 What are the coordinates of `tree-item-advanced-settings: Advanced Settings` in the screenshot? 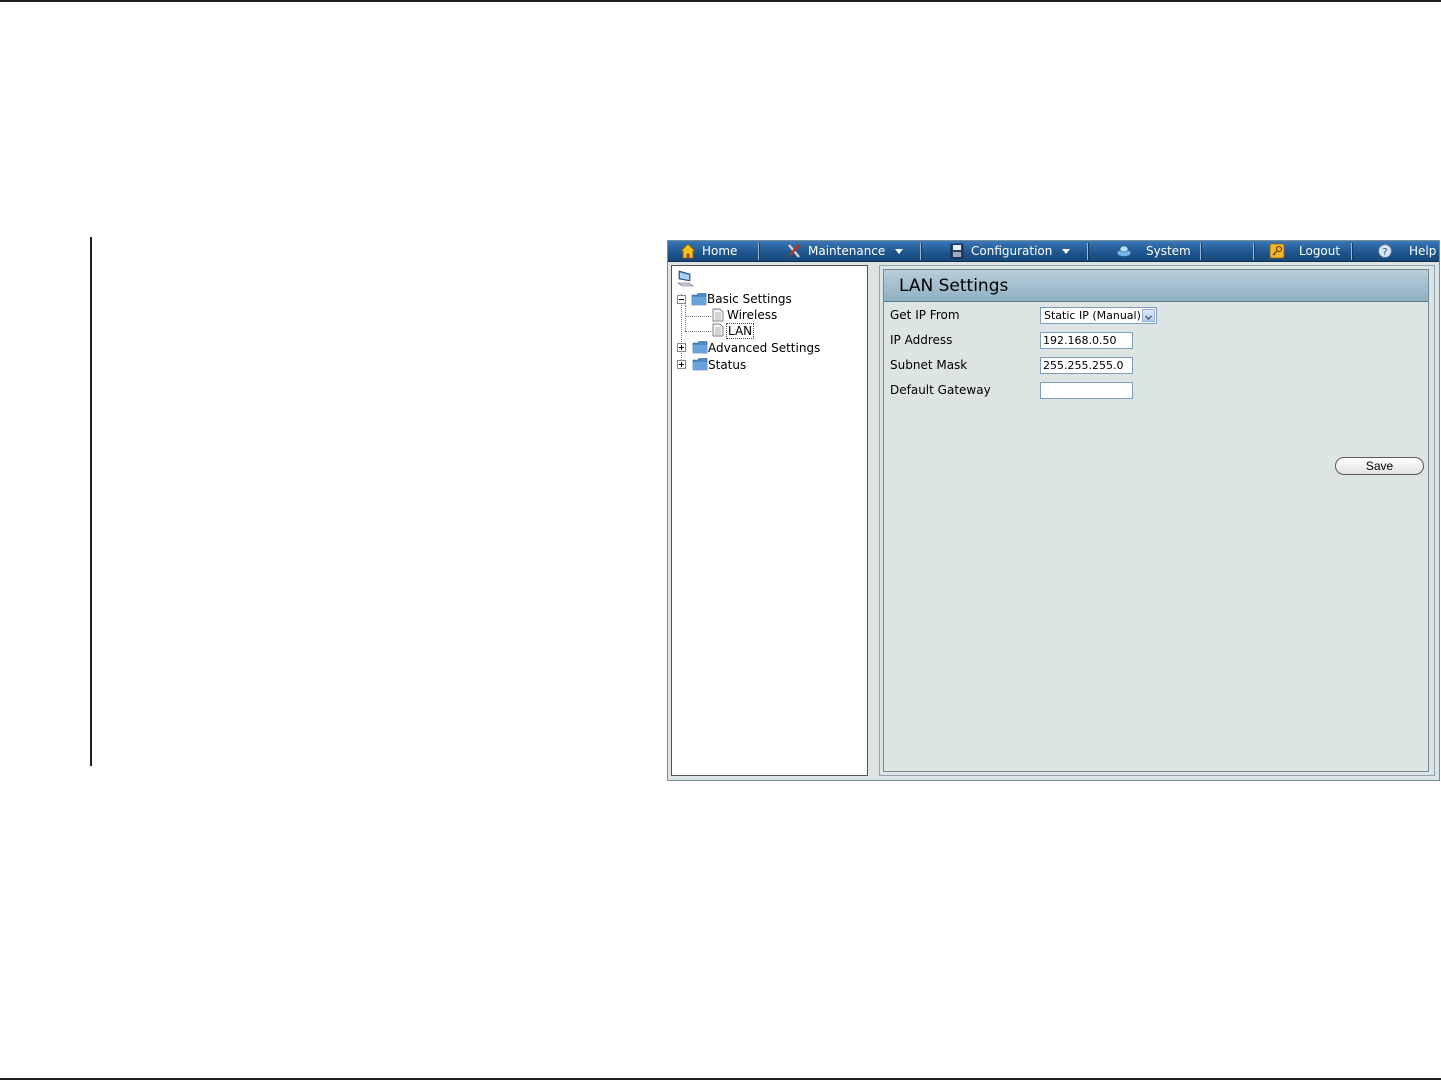 It's located at (764, 348).